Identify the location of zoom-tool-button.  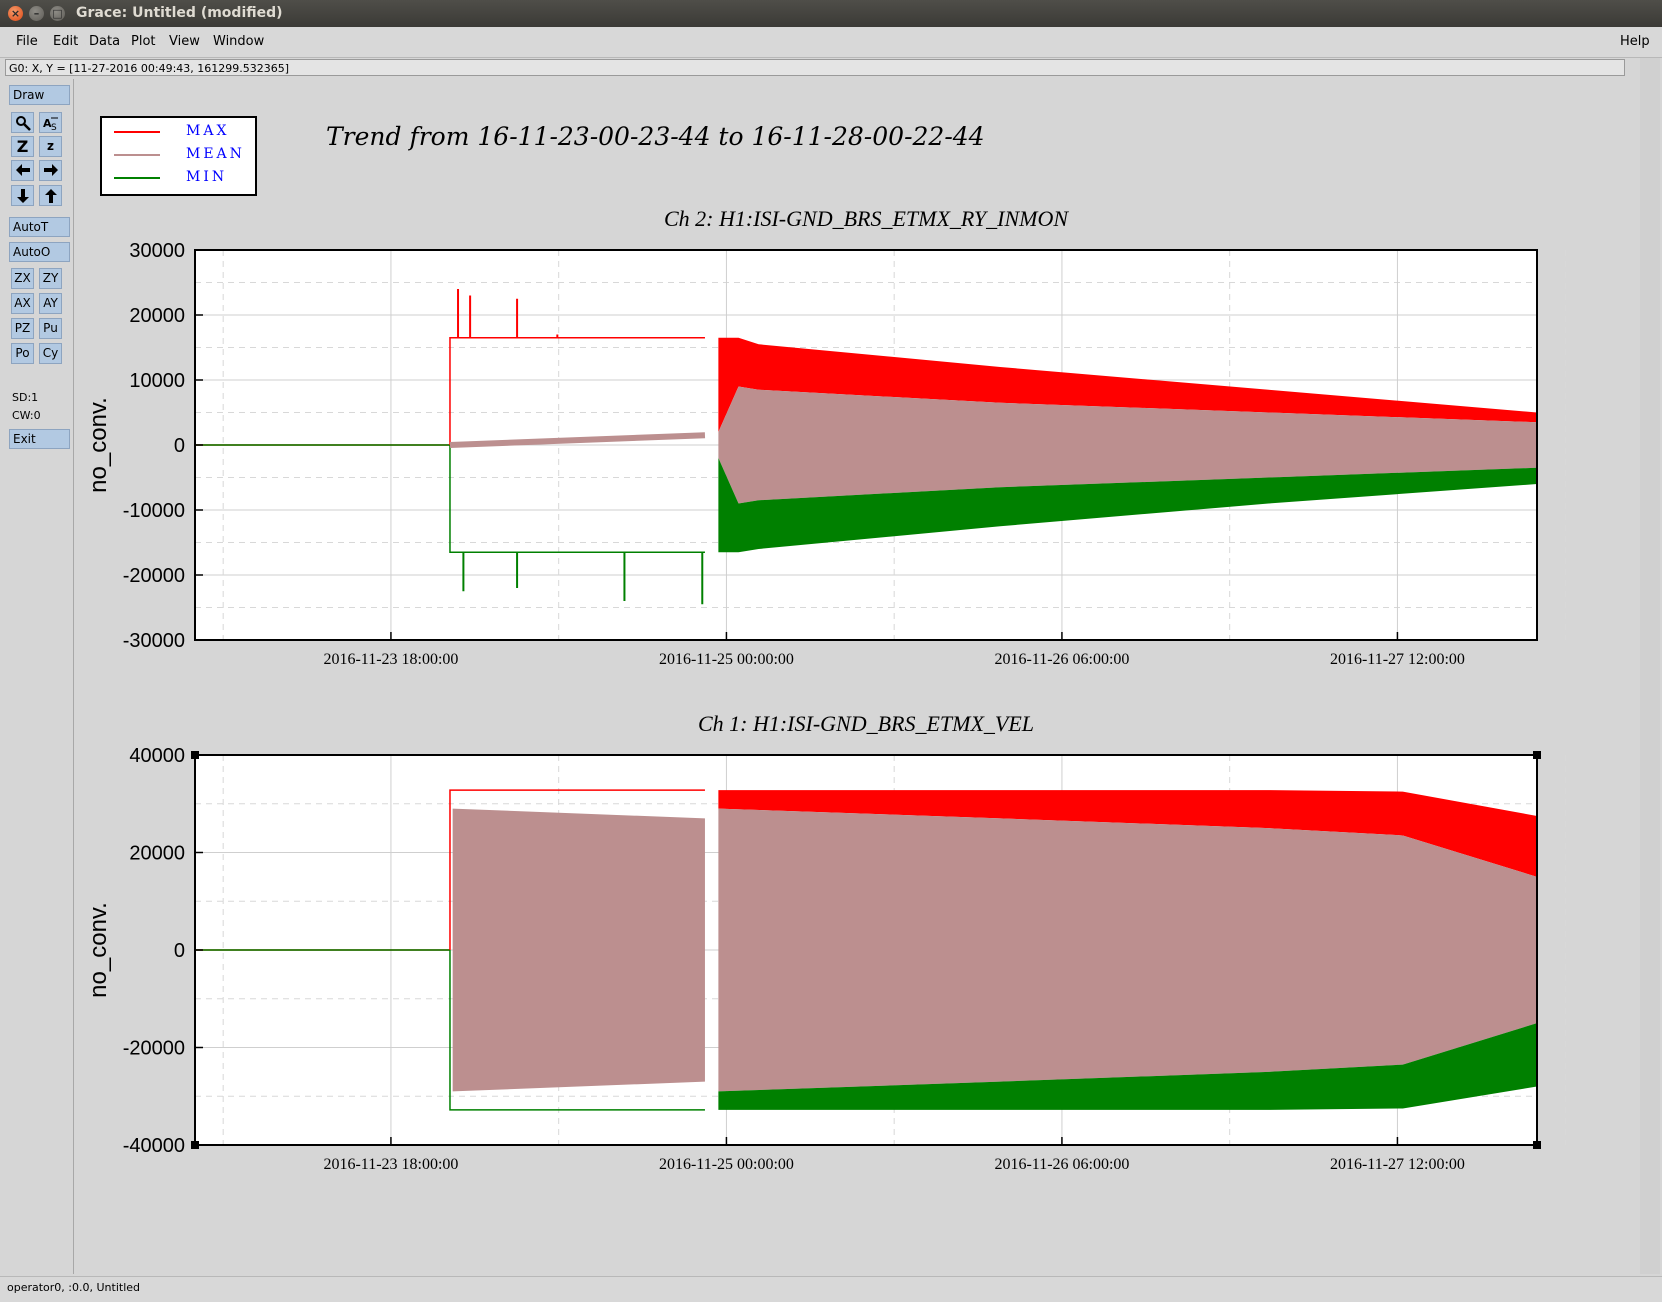
(22, 122).